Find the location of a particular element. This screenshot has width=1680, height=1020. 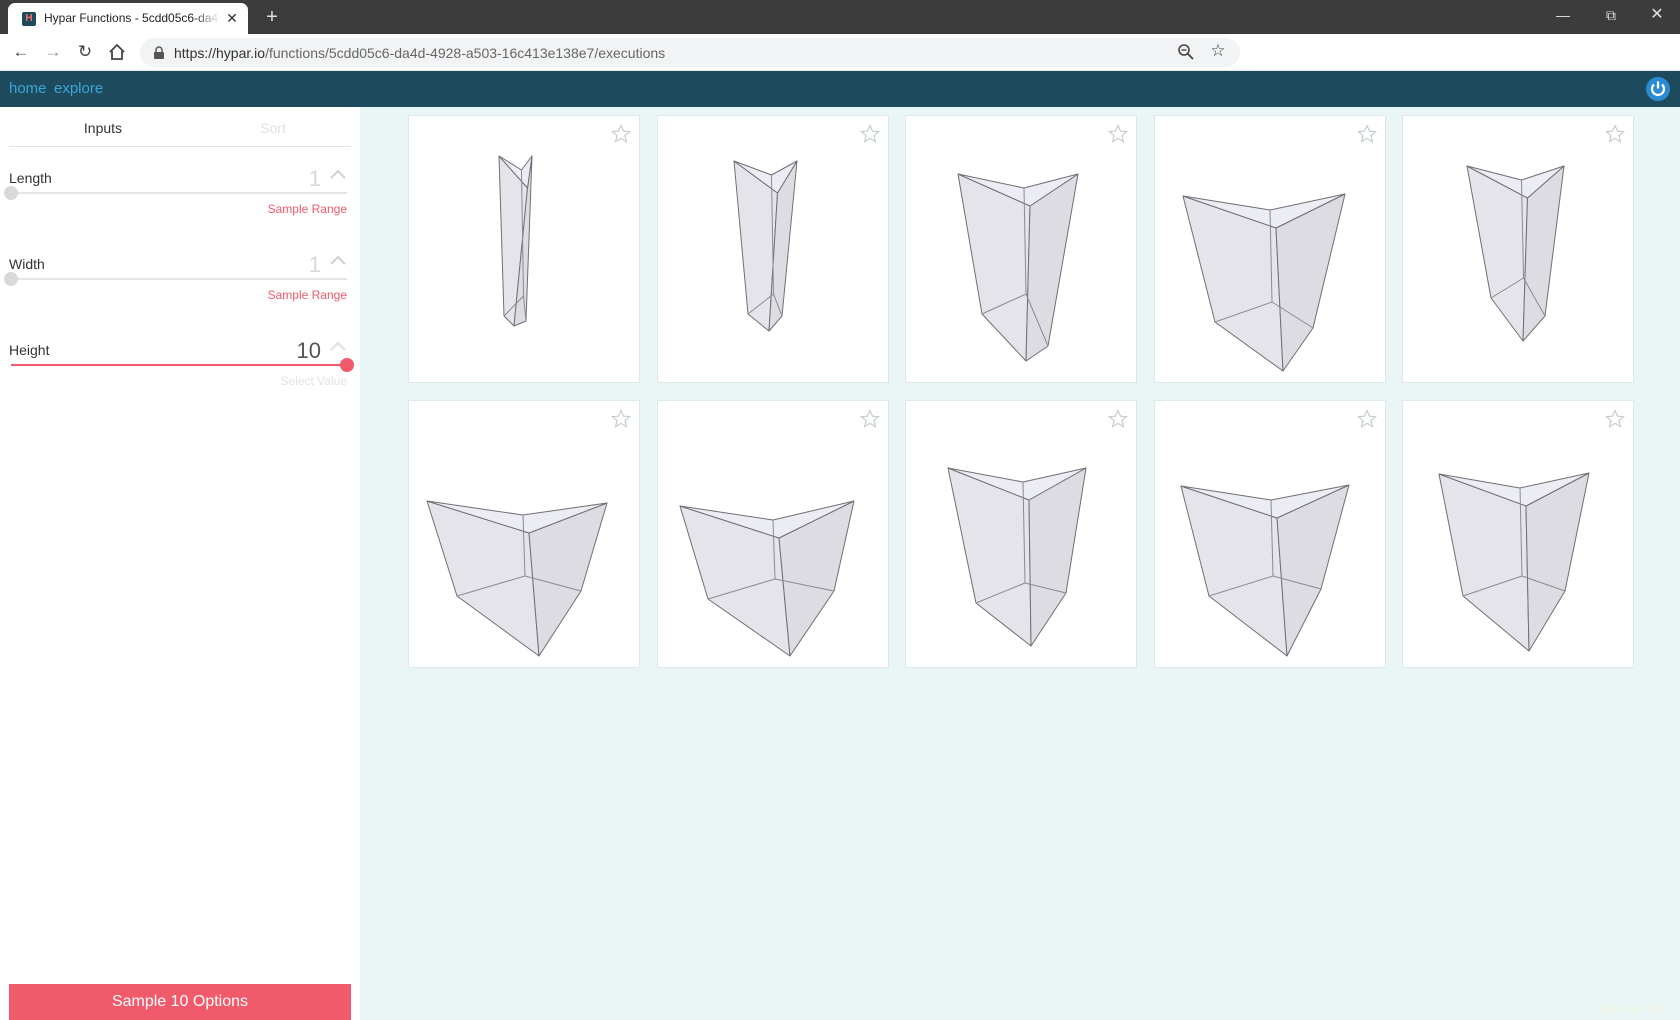

width-slider is located at coordinates (175, 279).